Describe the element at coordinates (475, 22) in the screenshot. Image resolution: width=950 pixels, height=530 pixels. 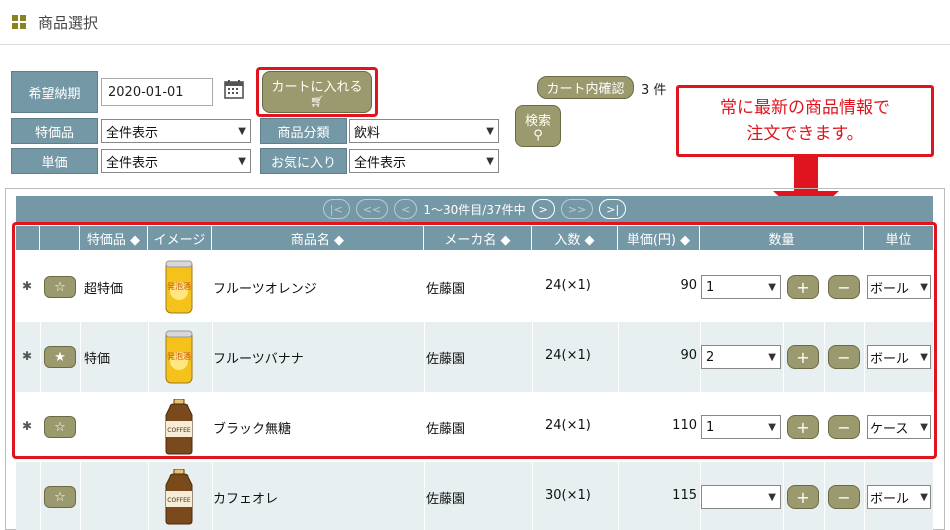
I see `title-bar: 商品選択` at that location.